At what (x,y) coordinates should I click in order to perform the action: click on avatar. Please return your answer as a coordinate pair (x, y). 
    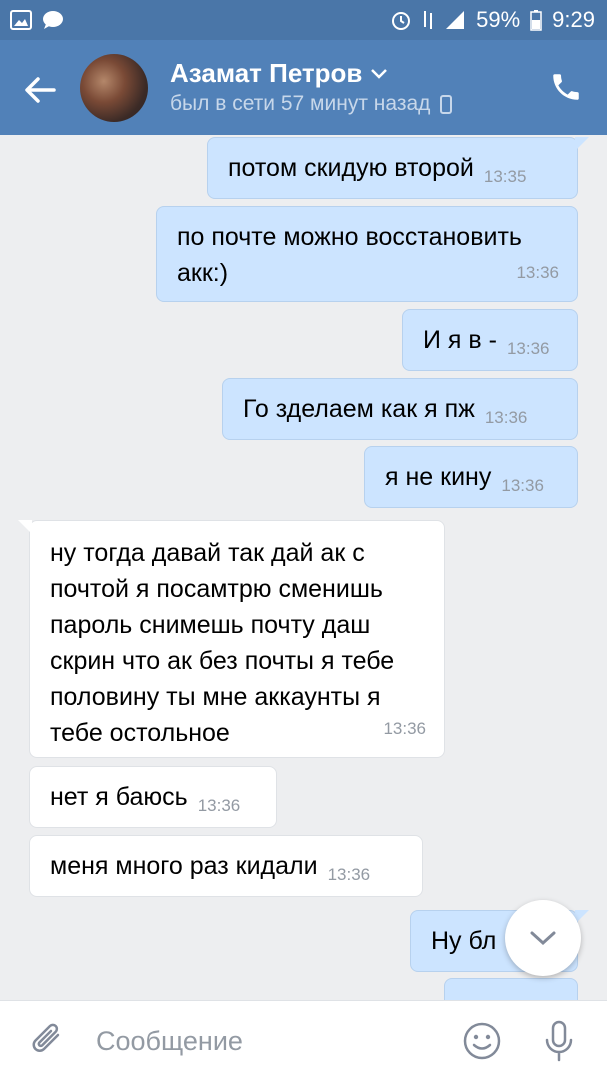
    Looking at the image, I should click on (114, 88).